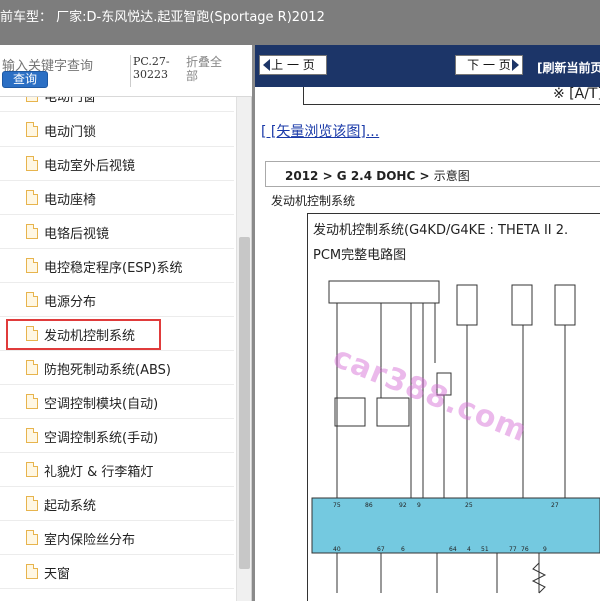 This screenshot has width=600, height=601. Describe the element at coordinates (117, 130) in the screenshot. I see `tree-item: 电动门锁` at that location.